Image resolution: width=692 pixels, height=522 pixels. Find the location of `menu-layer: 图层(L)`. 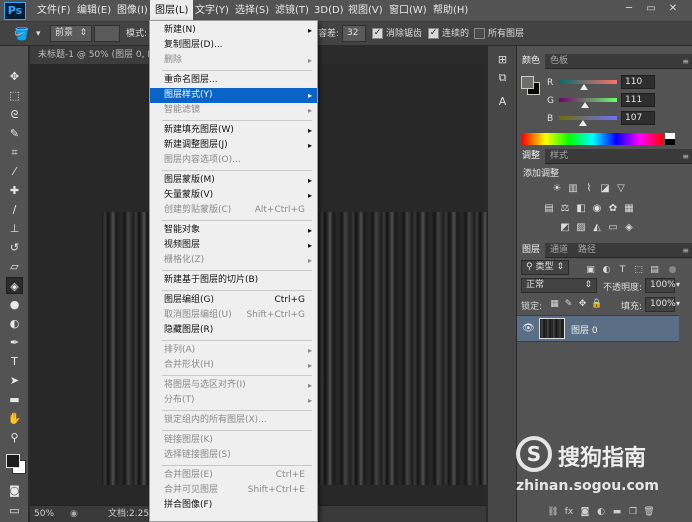

menu-layer: 图层(L) is located at coordinates (172, 11).